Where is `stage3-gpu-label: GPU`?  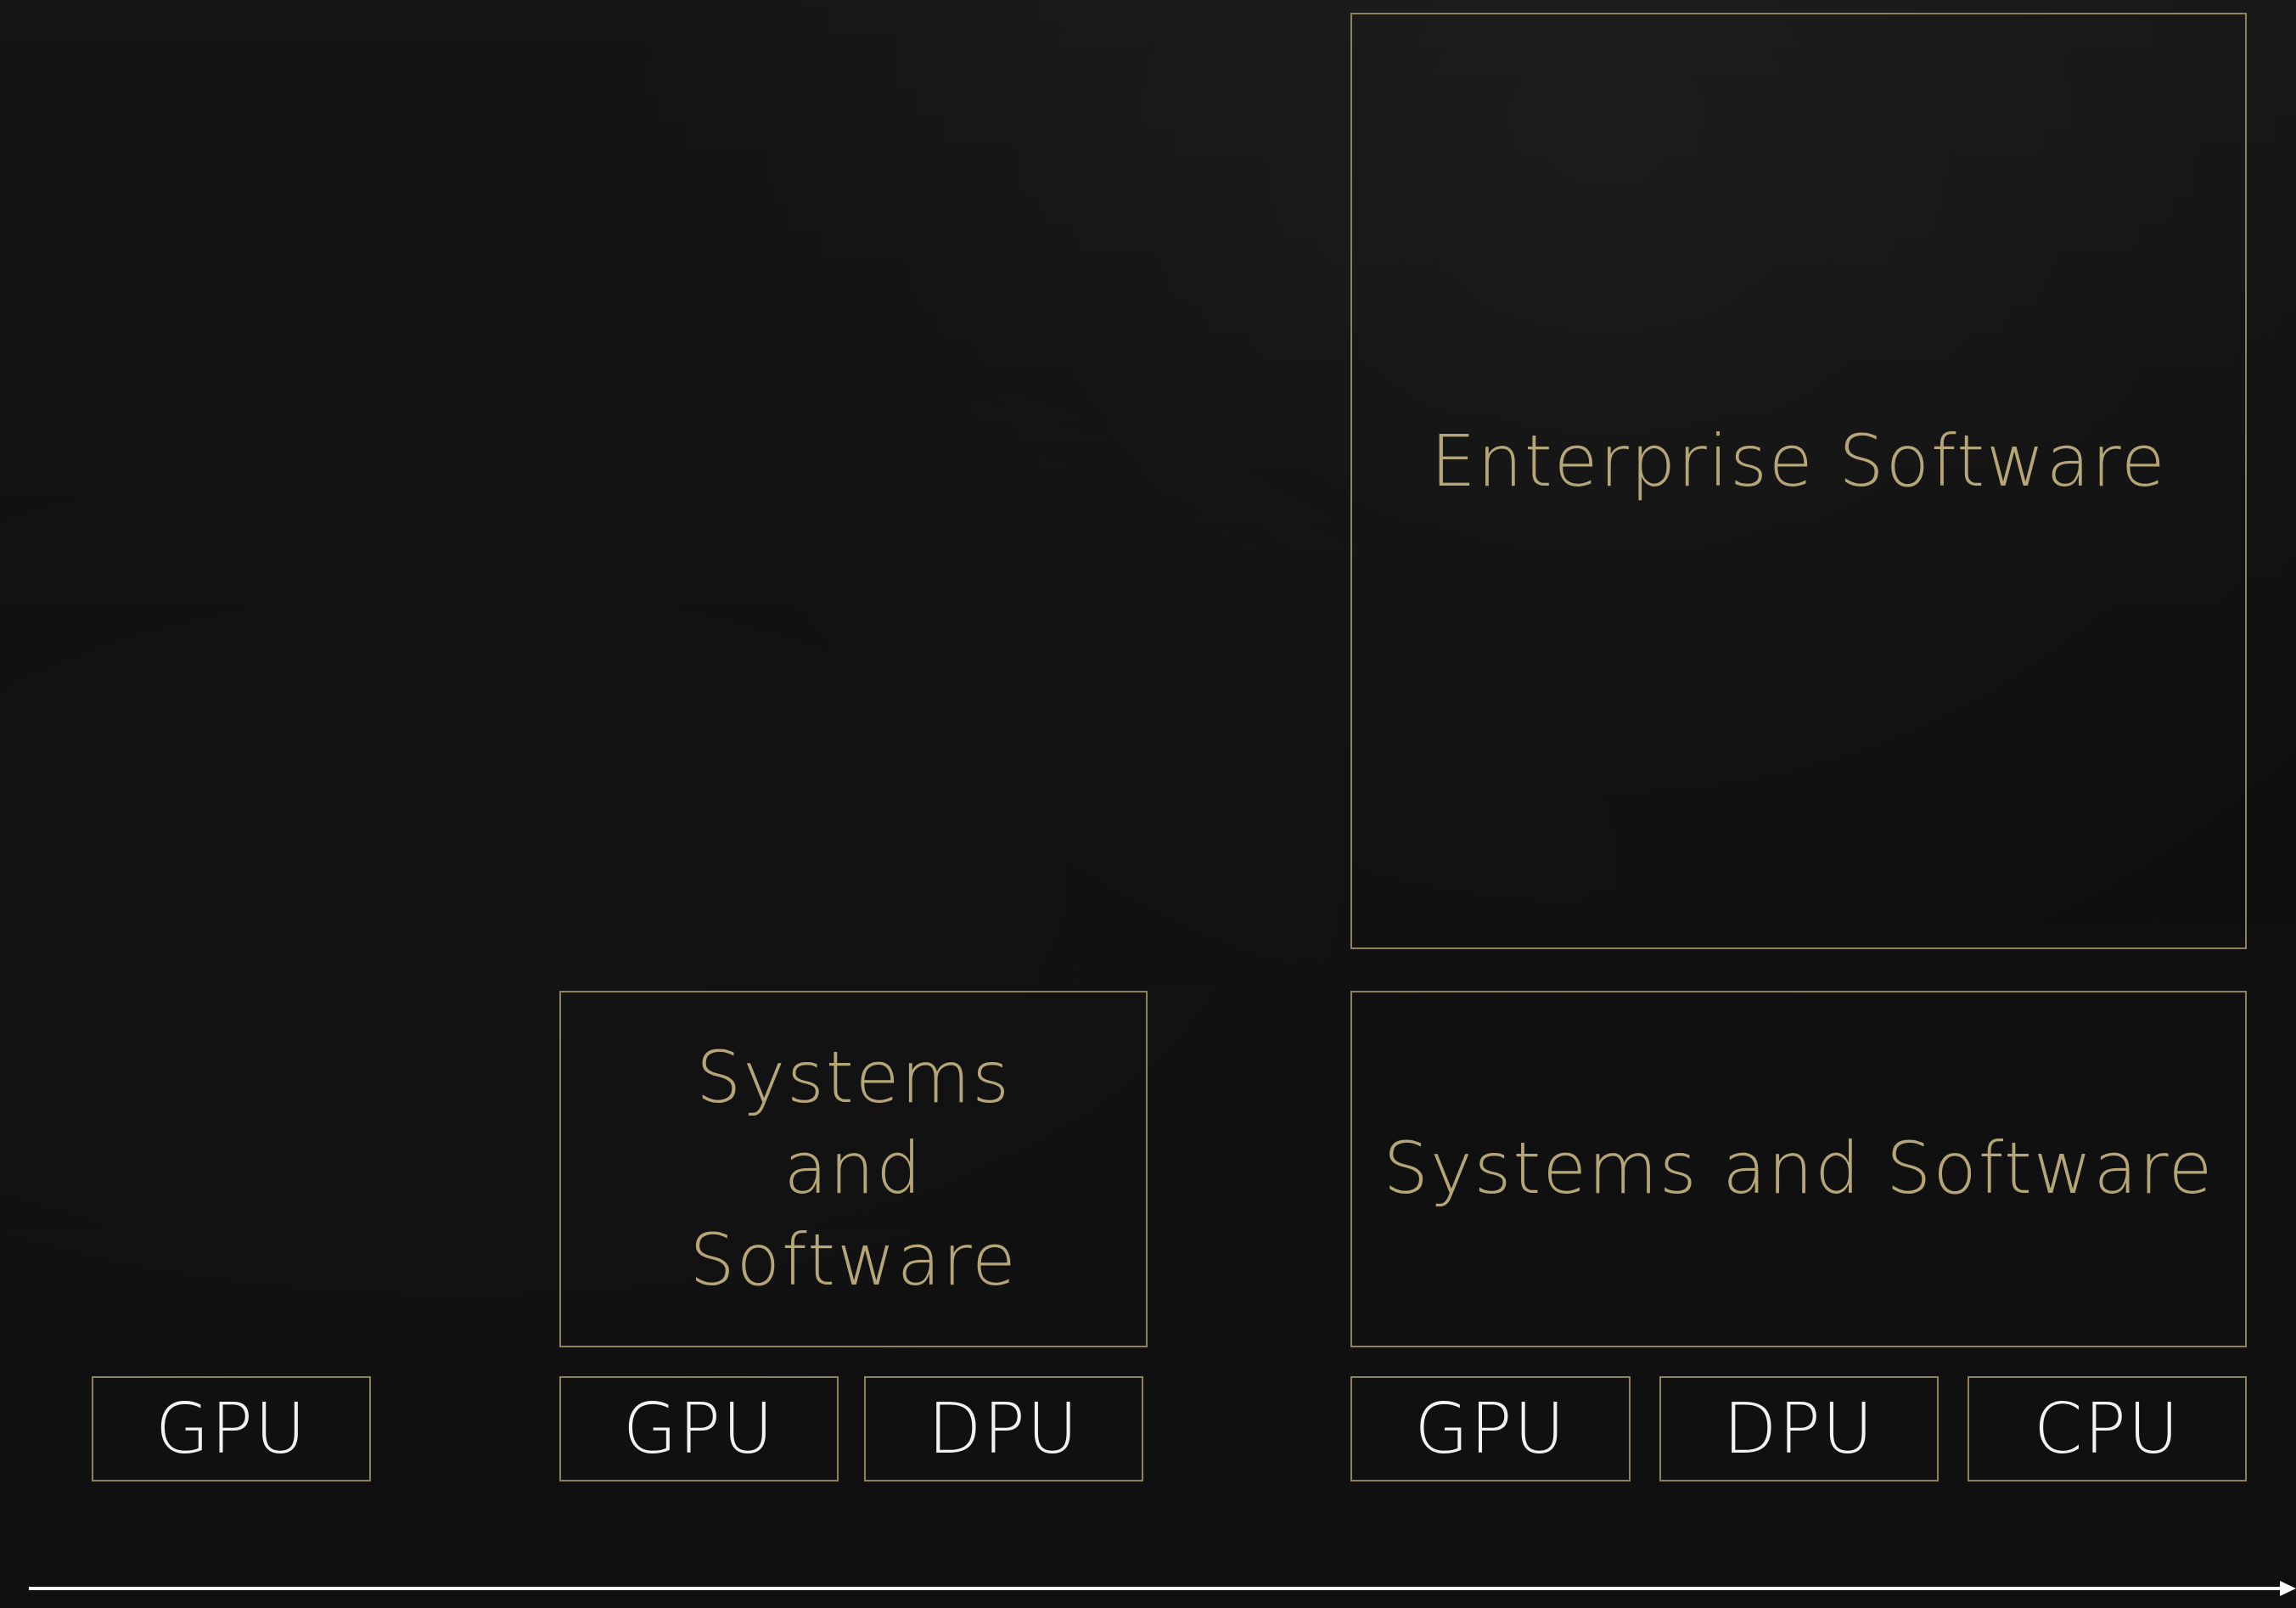 stage3-gpu-label: GPU is located at coordinates (1490, 1429).